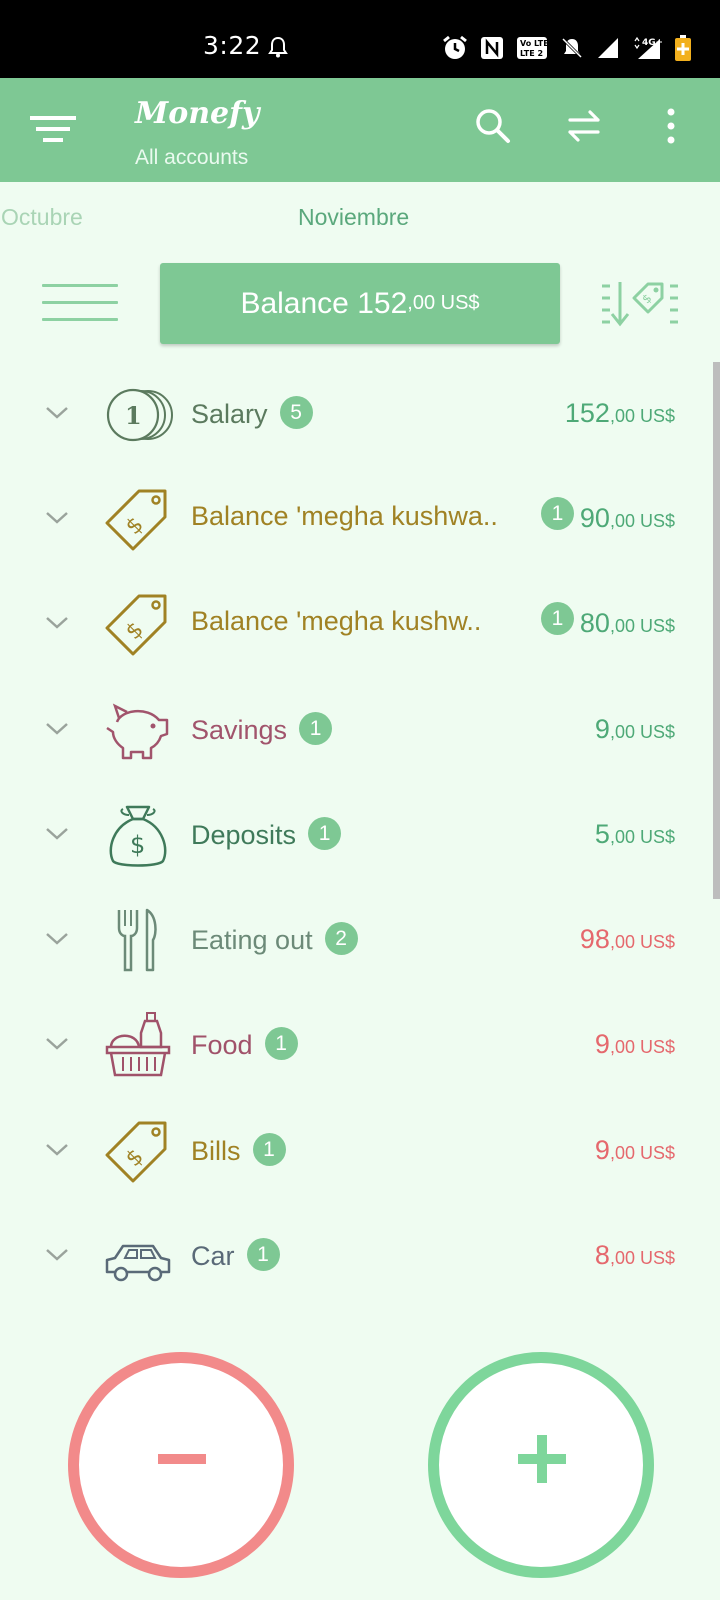 The height and width of the screenshot is (1600, 720). What do you see at coordinates (350, 730) in the screenshot?
I see `category-row: Savings 1 9,00 US$` at bounding box center [350, 730].